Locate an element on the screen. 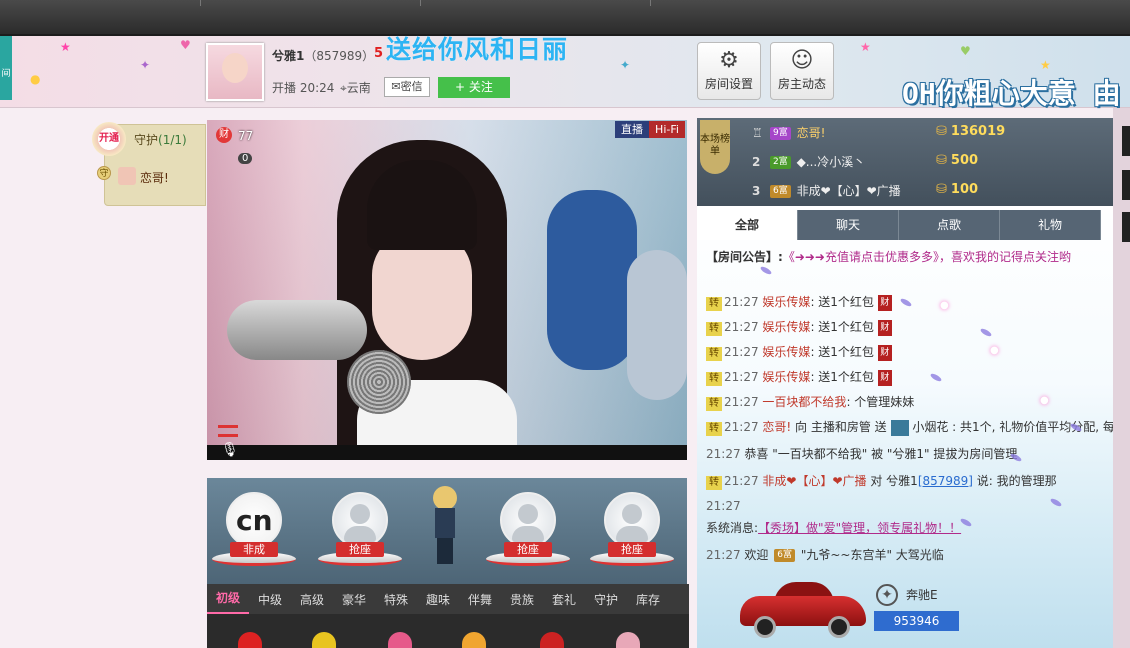  gift-tab: 库存 is located at coordinates (648, 599).